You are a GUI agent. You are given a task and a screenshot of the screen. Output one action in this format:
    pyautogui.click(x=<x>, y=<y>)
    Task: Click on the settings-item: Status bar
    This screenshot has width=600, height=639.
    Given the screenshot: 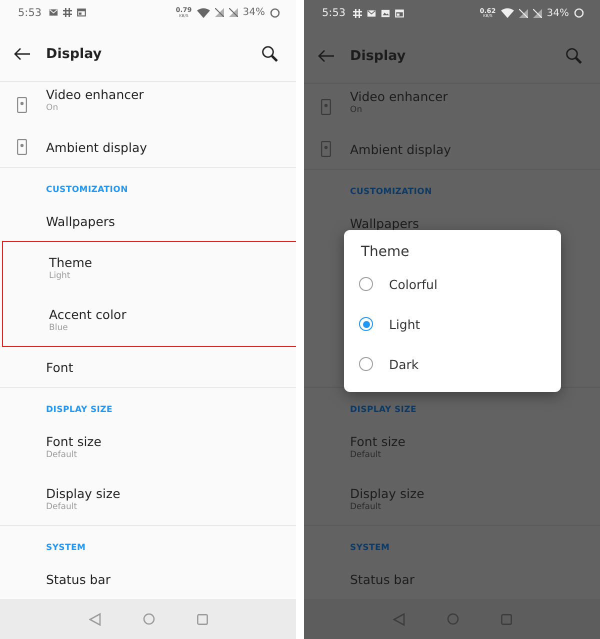 What is the action you would take?
    pyautogui.click(x=148, y=579)
    